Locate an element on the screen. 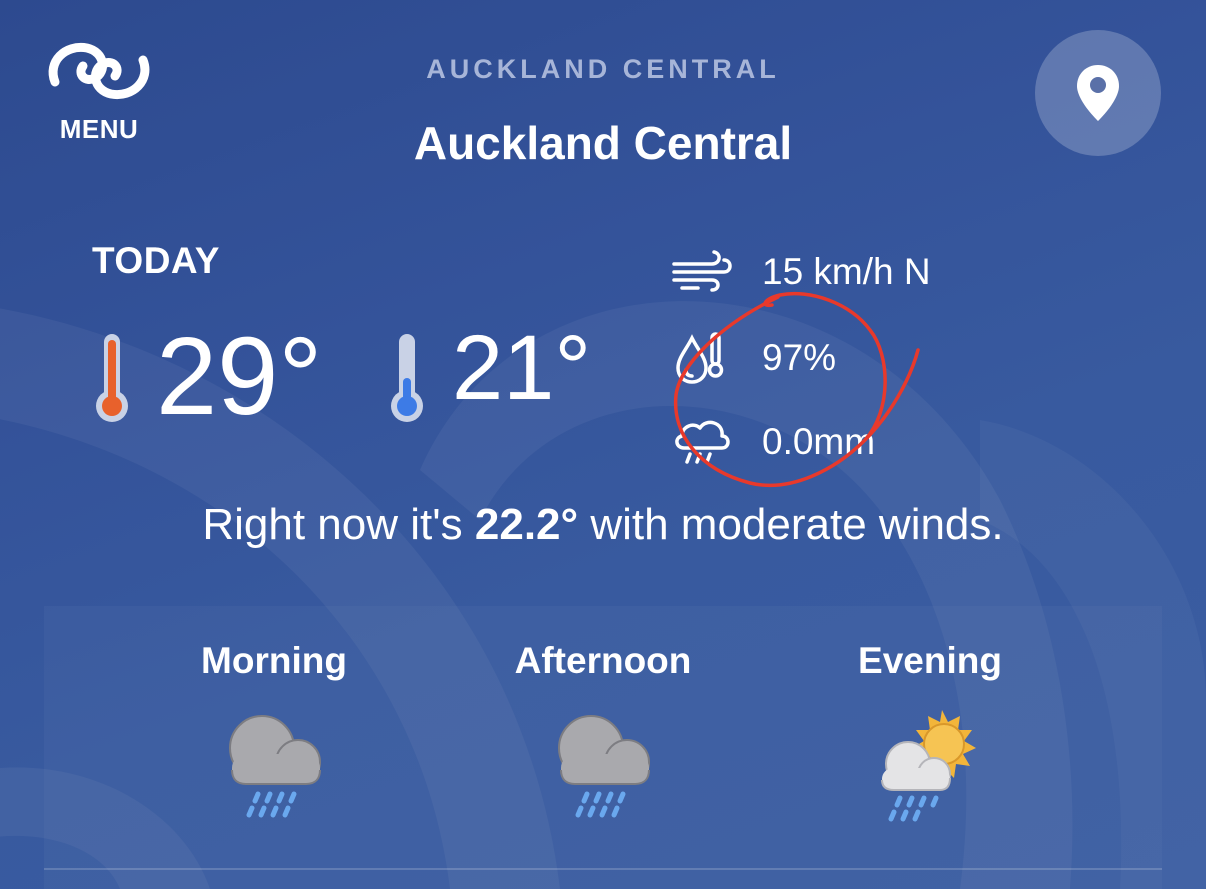 This screenshot has height=889, width=1206. period-afternoon: Afternoon is located at coordinates (603, 730).